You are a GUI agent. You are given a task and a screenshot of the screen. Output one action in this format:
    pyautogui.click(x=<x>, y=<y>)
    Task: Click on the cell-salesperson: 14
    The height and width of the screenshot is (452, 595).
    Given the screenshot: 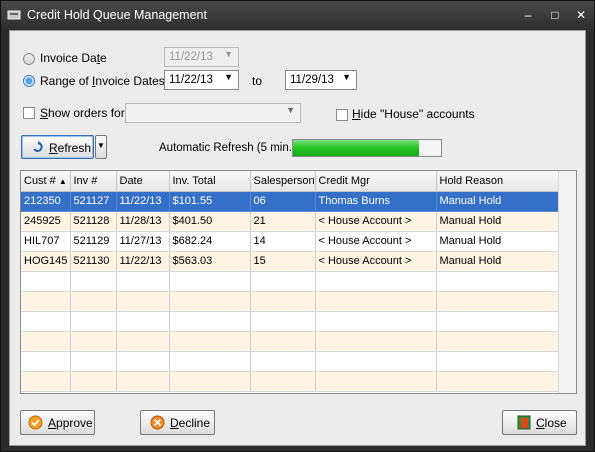 What is the action you would take?
    pyautogui.click(x=283, y=241)
    